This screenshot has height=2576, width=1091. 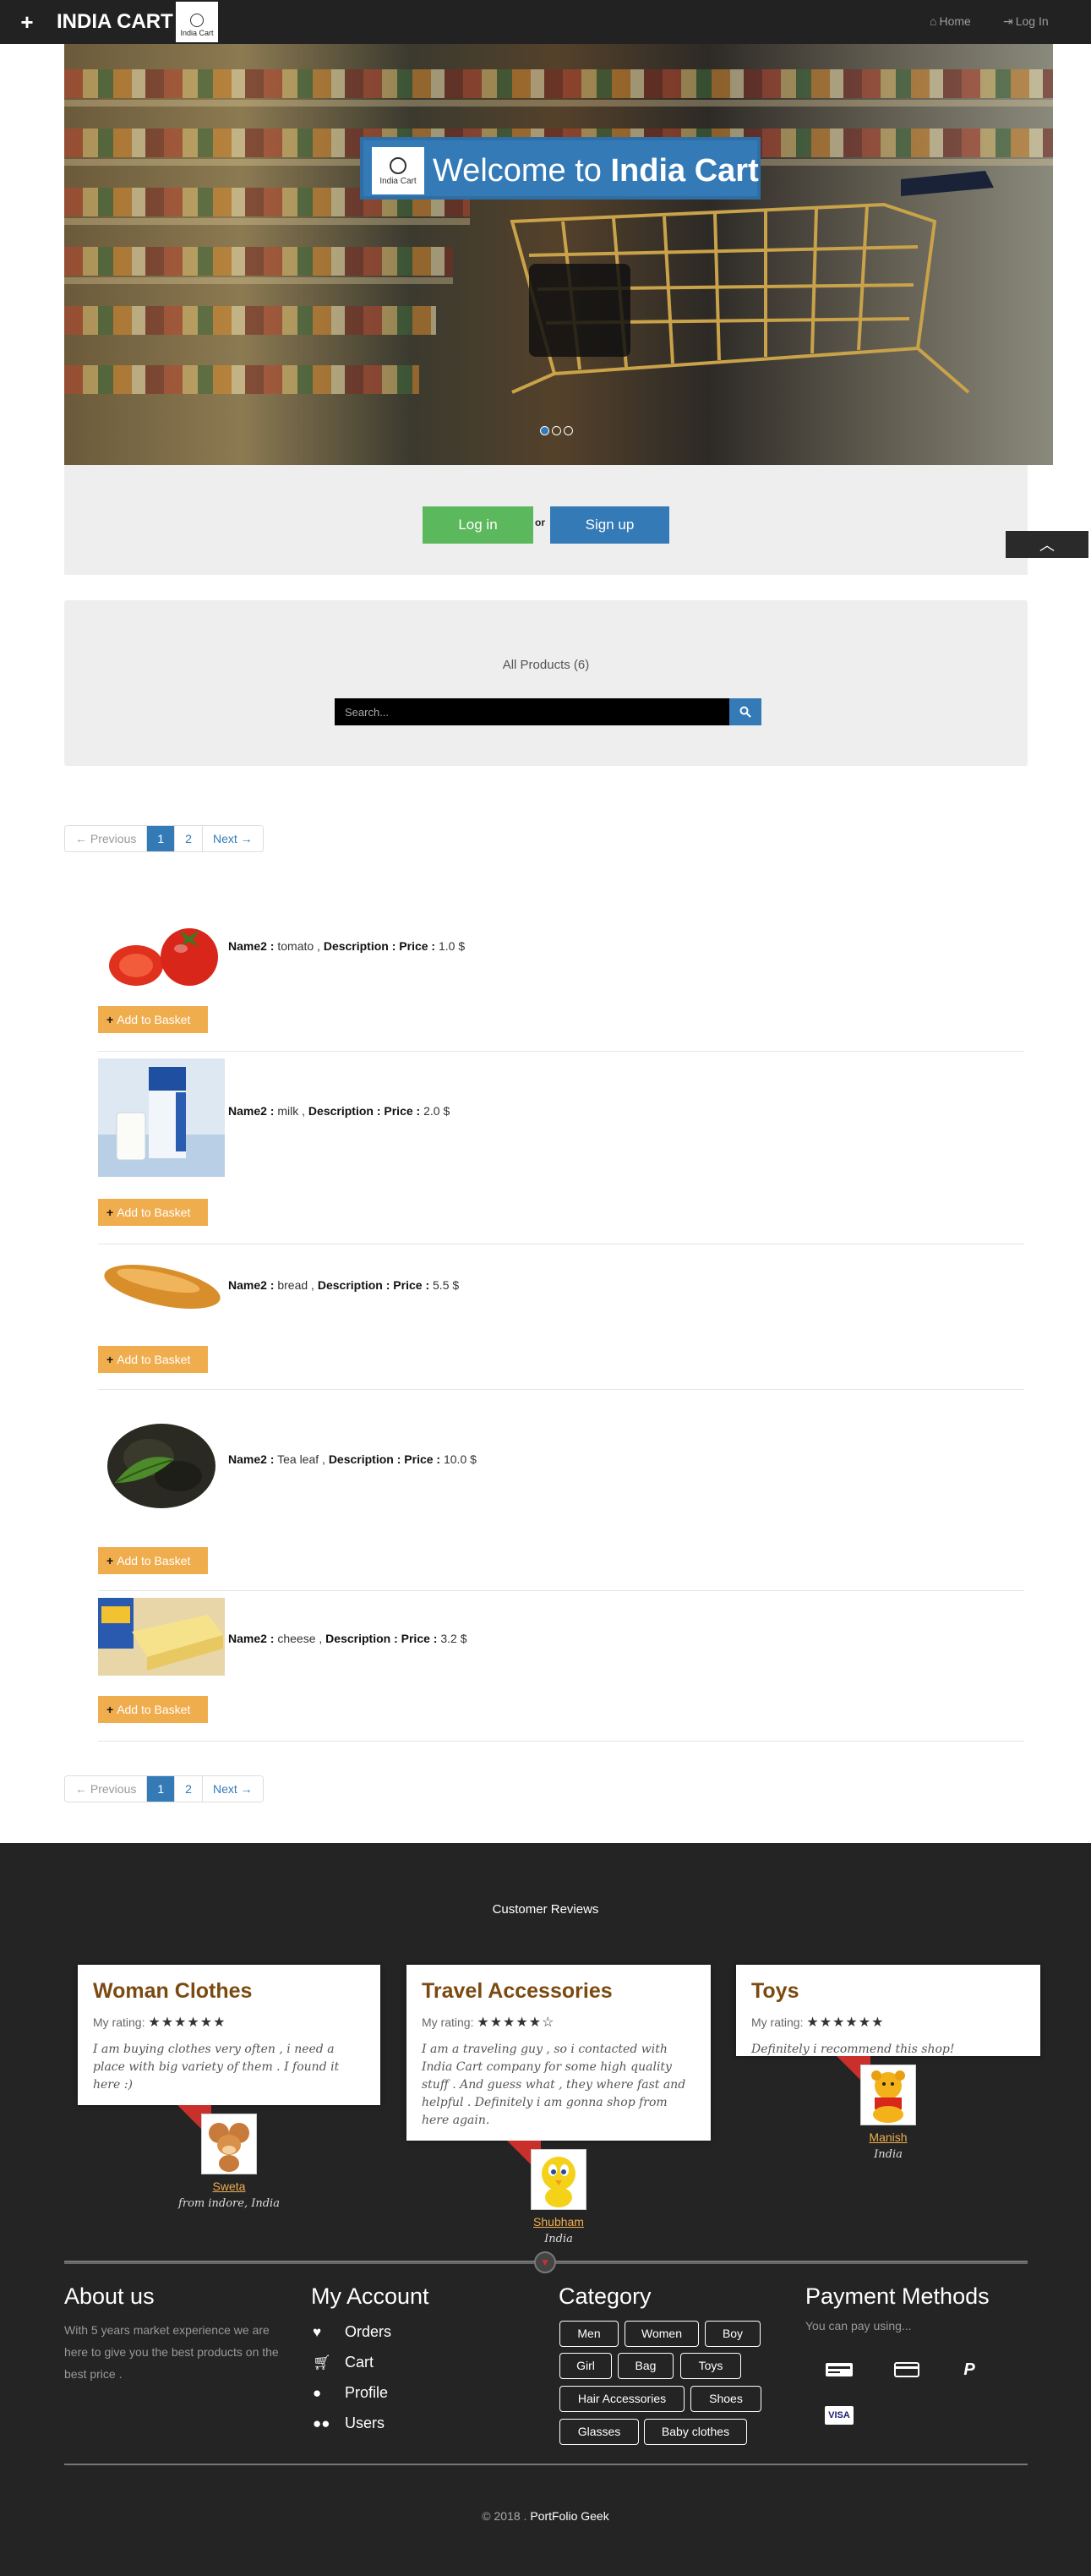 I want to click on jerry-avatar-icon, so click(x=229, y=2147).